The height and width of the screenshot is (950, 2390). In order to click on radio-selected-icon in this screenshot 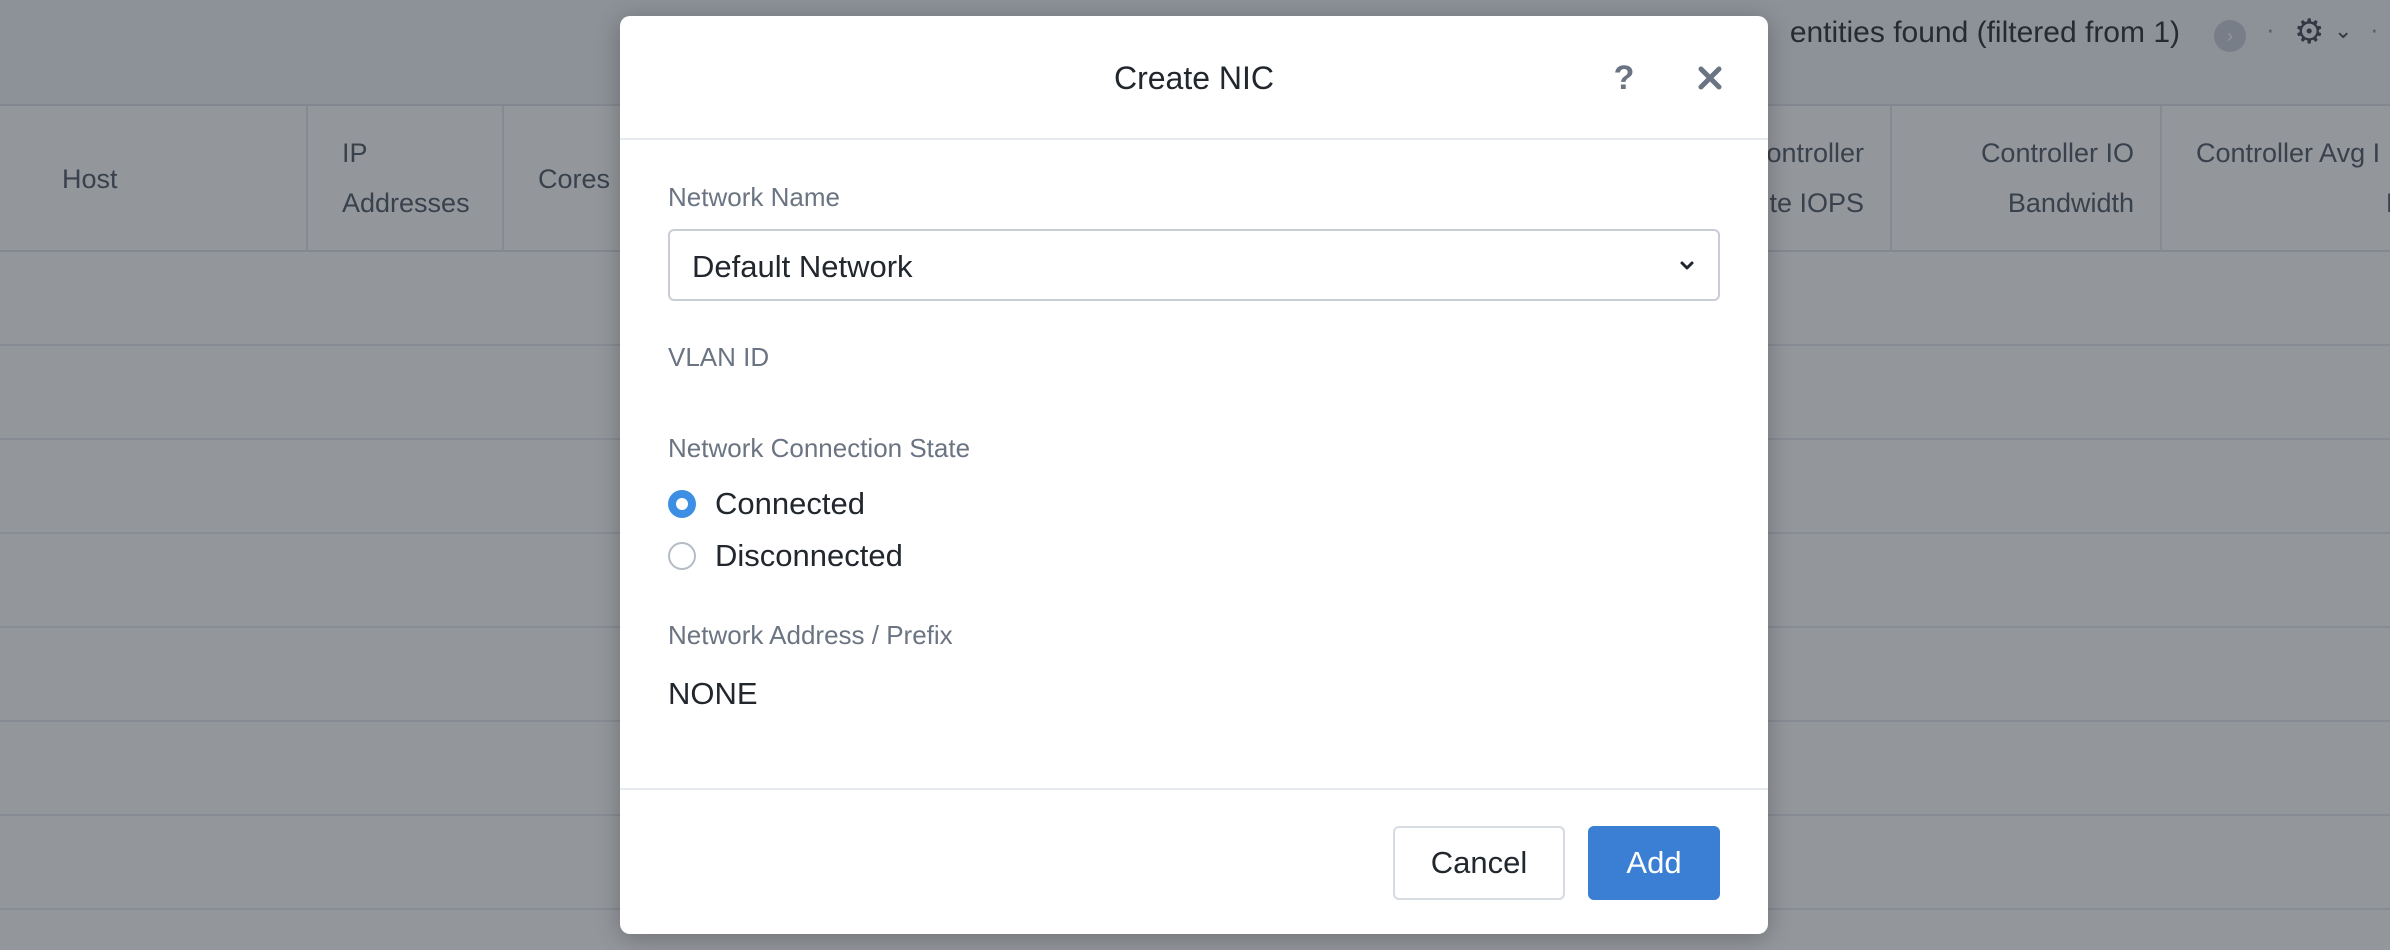, I will do `click(682, 504)`.